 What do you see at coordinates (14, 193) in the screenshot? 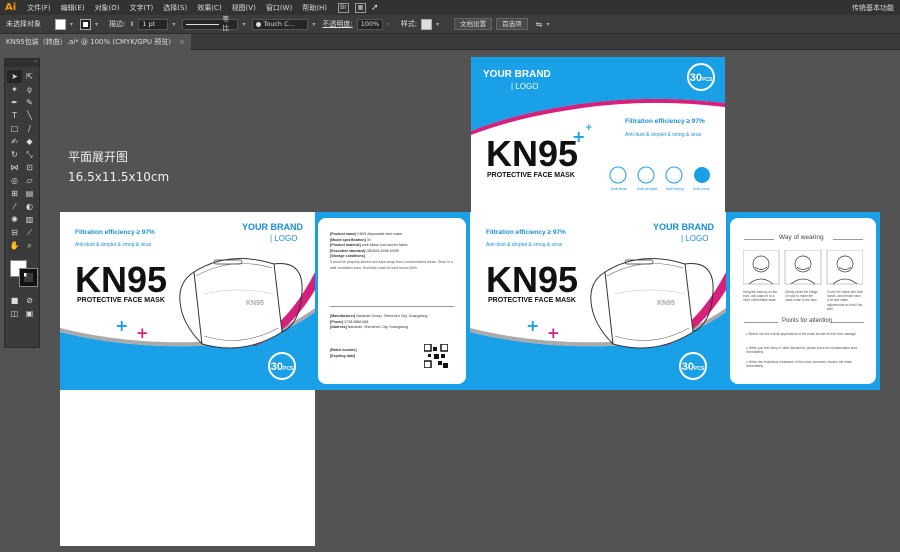
I see `mesh-tool-icon: ⊞` at bounding box center [14, 193].